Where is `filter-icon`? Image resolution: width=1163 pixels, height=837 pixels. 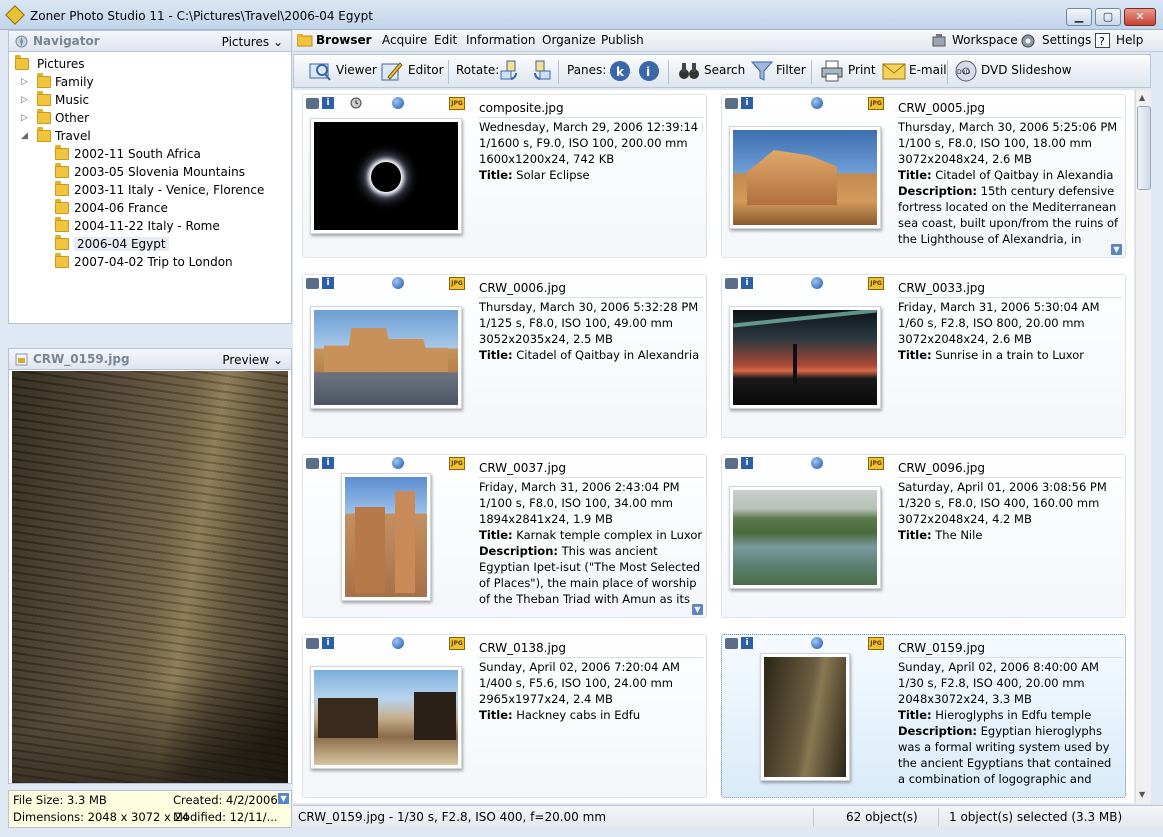
filter-icon is located at coordinates (762, 71).